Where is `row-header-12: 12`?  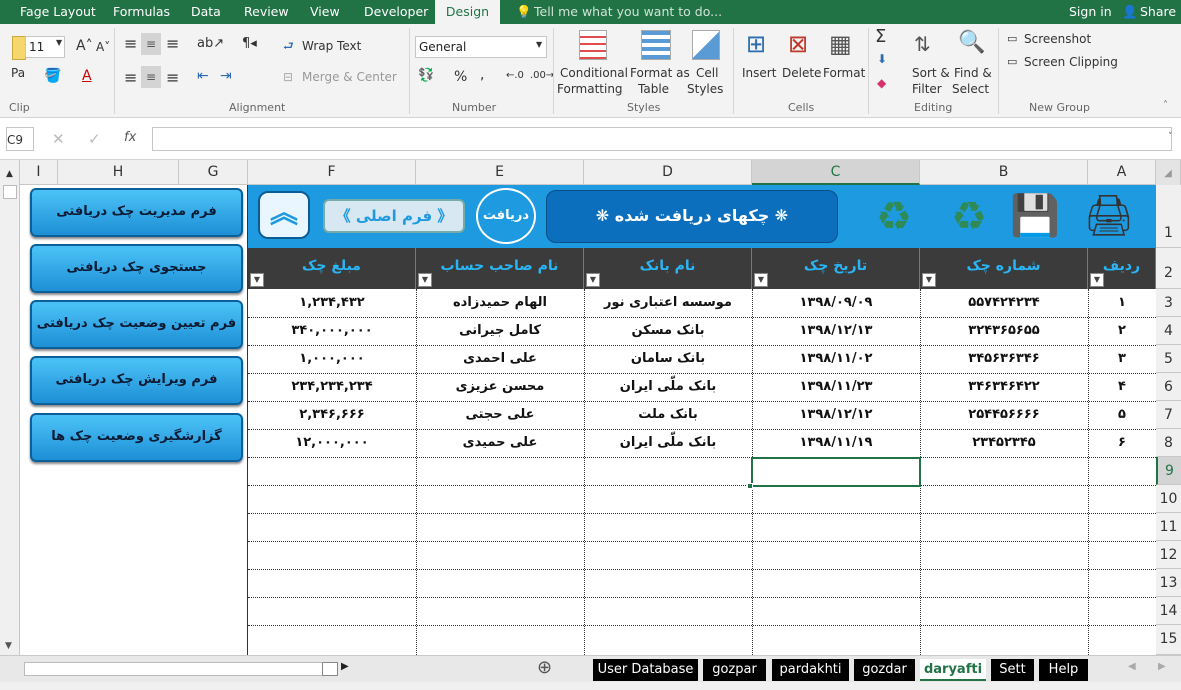
row-header-12: 12 is located at coordinates (1168, 555).